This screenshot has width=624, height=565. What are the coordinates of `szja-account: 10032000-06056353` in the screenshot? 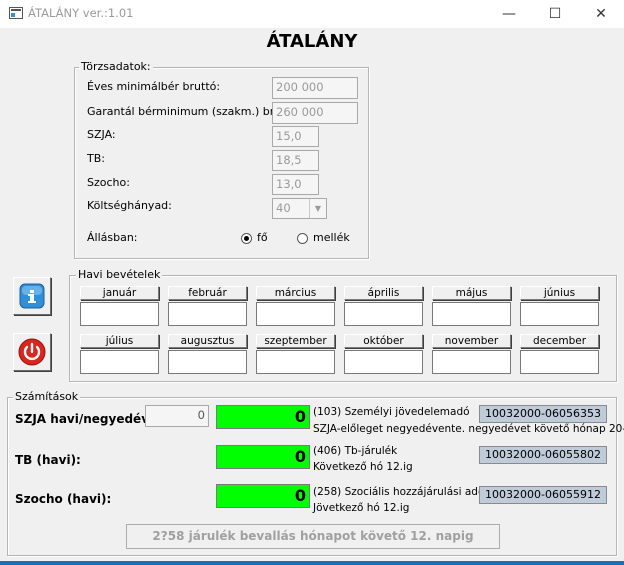 It's located at (543, 414).